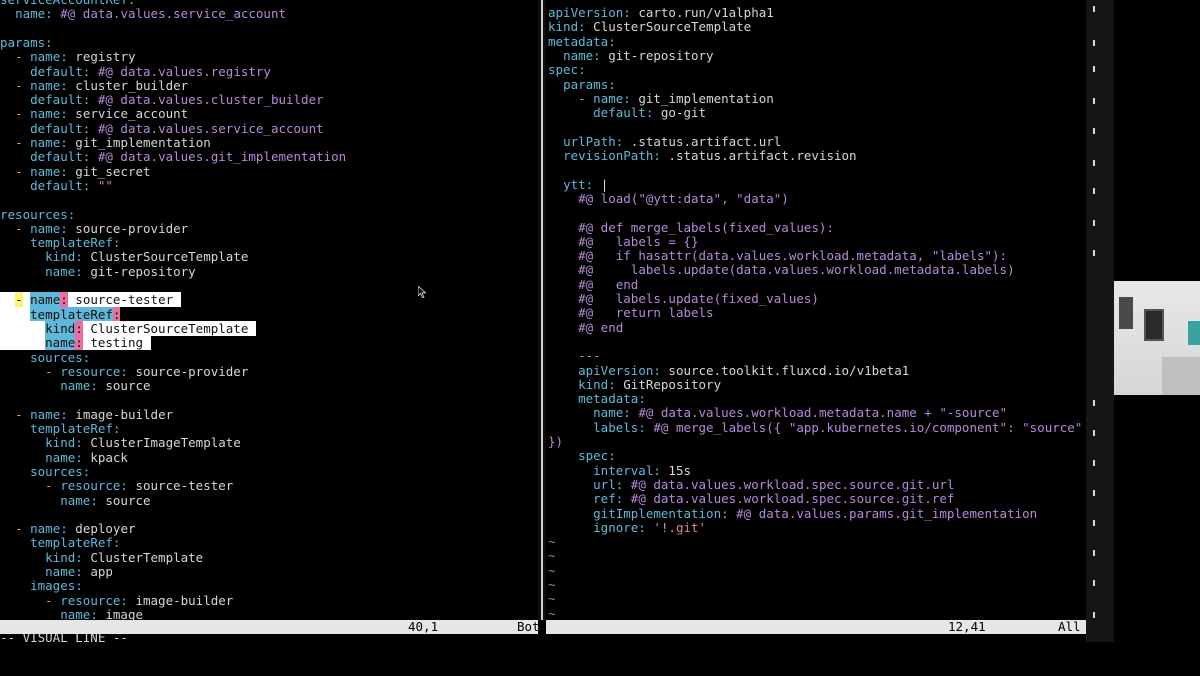 The height and width of the screenshot is (676, 1200). Describe the element at coordinates (630, 313) in the screenshot. I see `code-line: #@ return labels` at that location.